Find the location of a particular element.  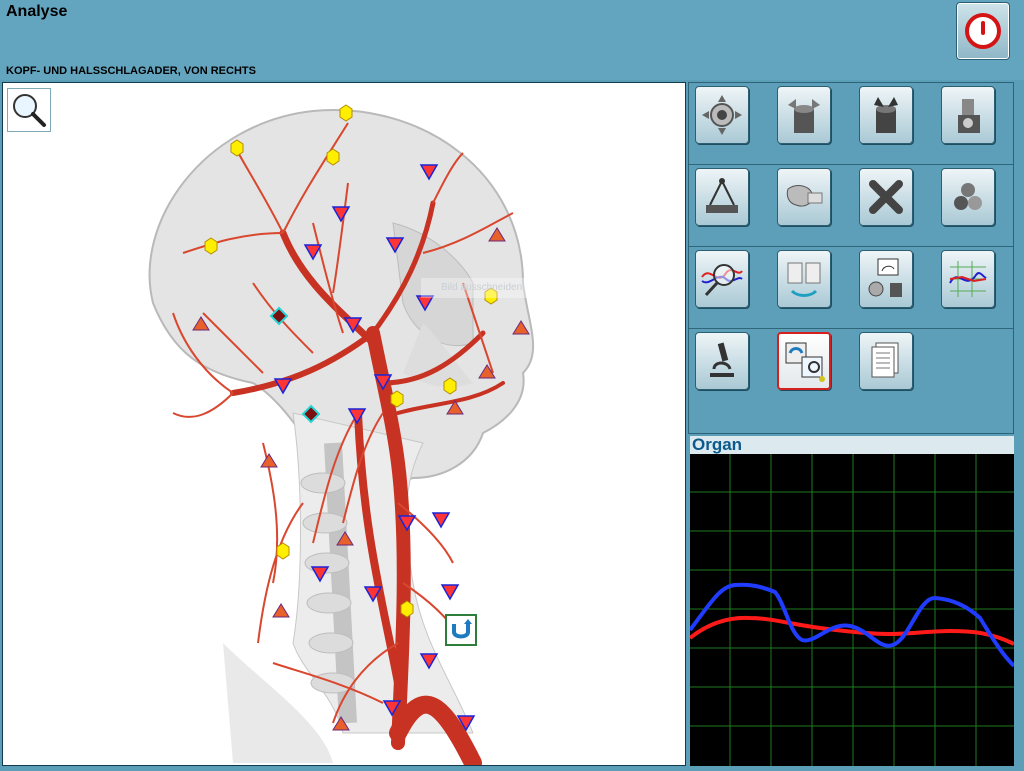

blue-signal-line is located at coordinates (852, 625).